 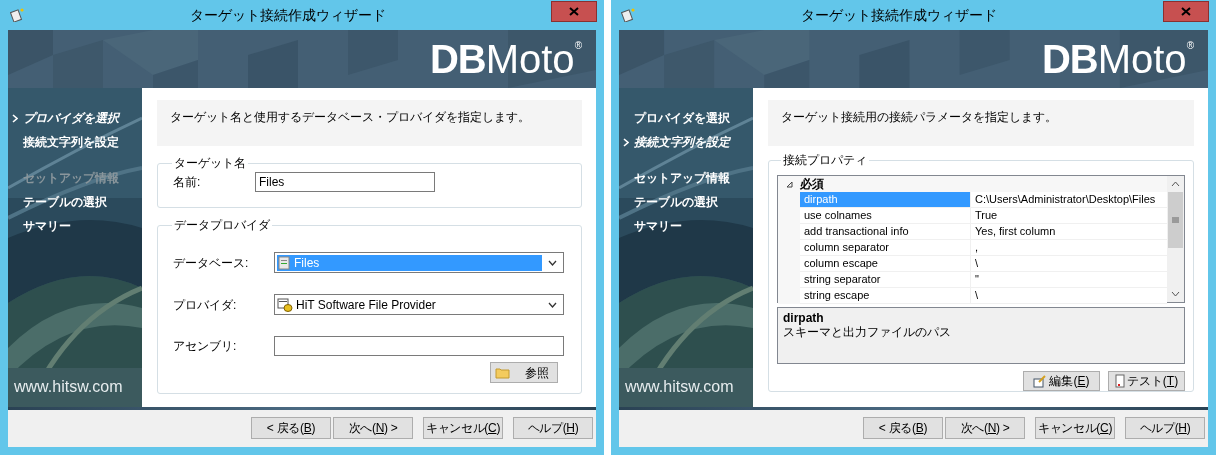 I want to click on property-value: True, so click(x=1069, y=216).